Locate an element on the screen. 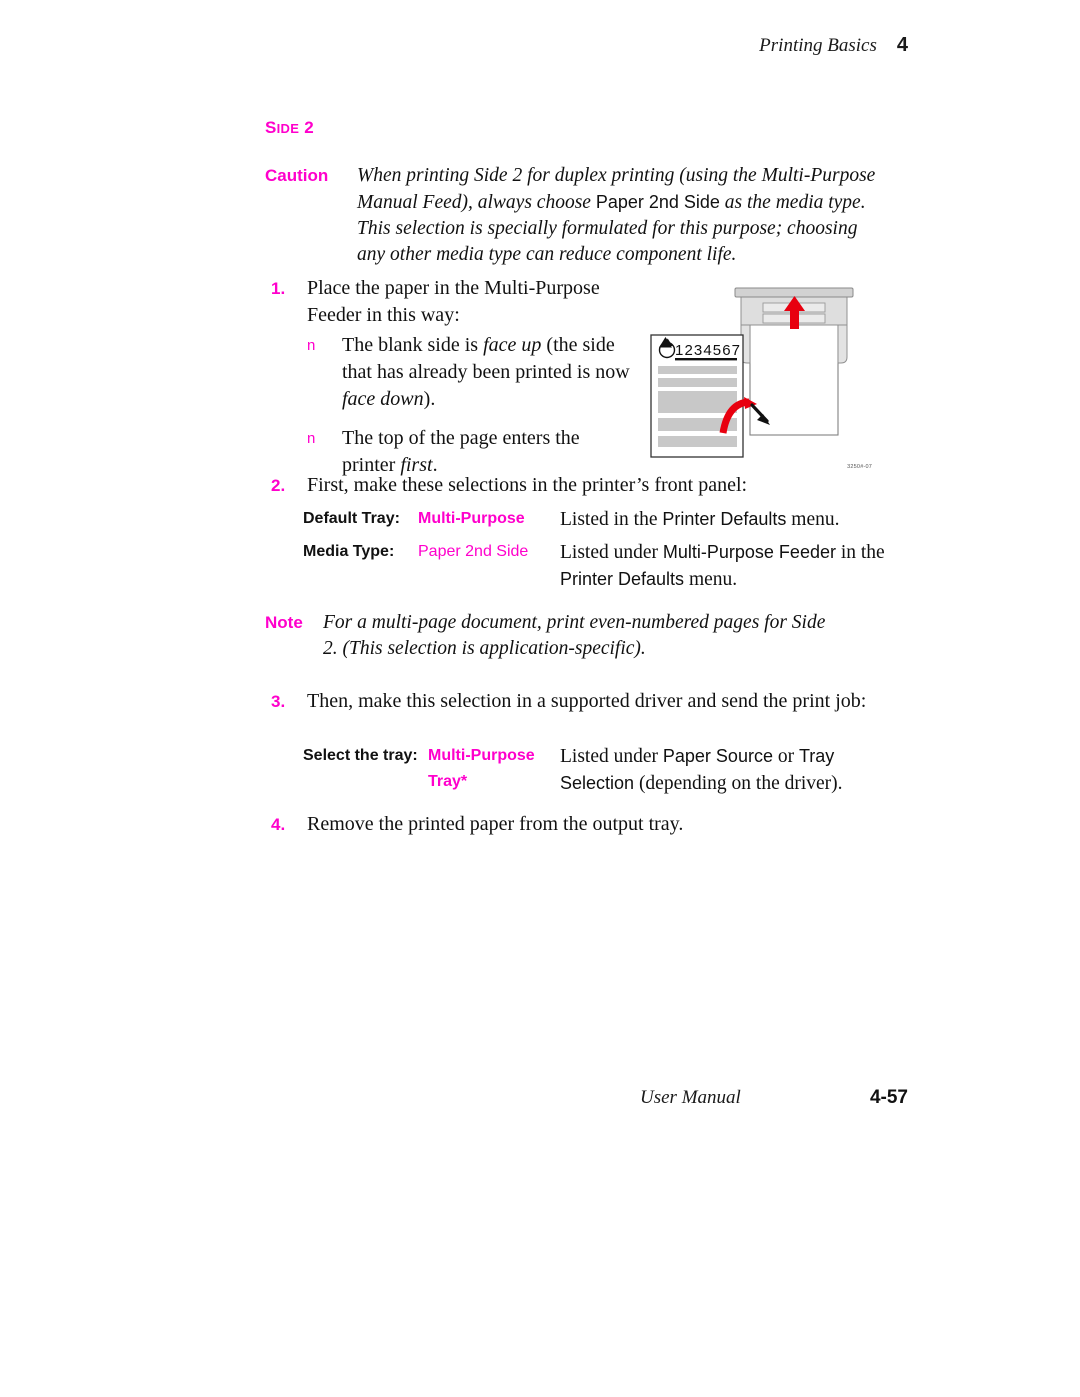  setting-value-line-2: Tray* is located at coordinates (448, 781).